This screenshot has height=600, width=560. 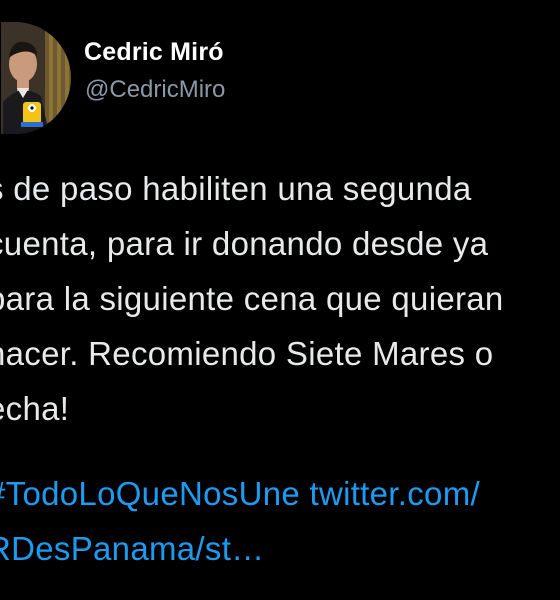 What do you see at coordinates (247, 353) in the screenshot?
I see `tweet-text-line: hacer. Recomiendo Siete Mares o` at bounding box center [247, 353].